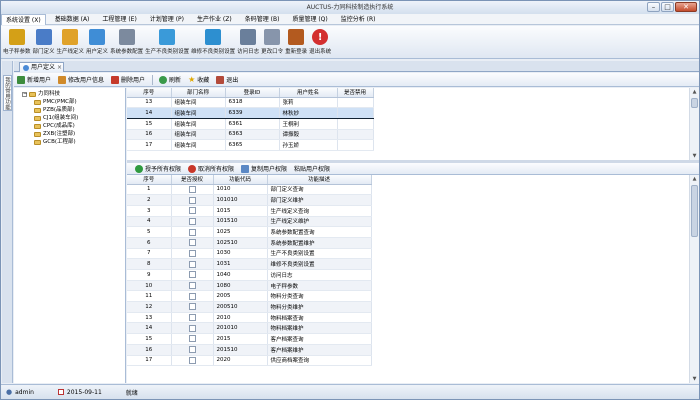  Describe the element at coordinates (81, 79) in the screenshot. I see `edit-user-button: 修改用户信息` at that location.